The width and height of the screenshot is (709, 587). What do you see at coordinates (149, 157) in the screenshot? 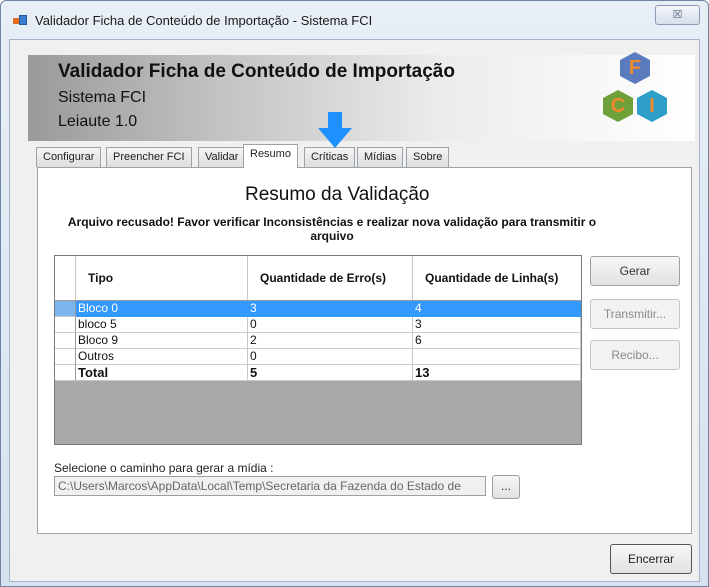
I see `tab-preencher-fci: Preencher FCI` at bounding box center [149, 157].